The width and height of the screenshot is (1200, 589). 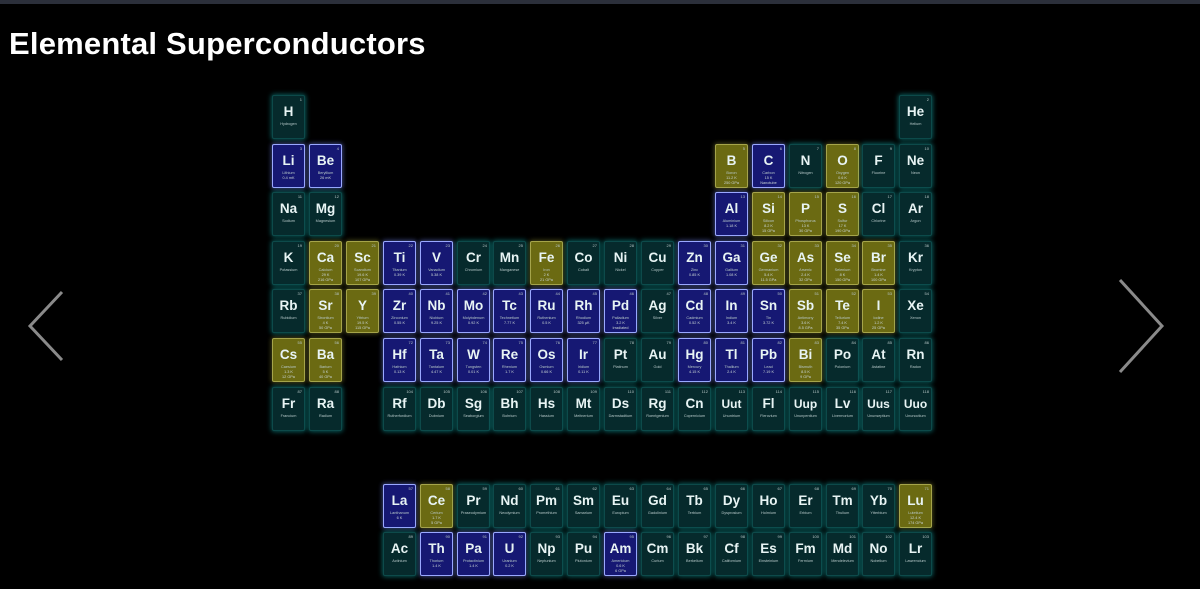 What do you see at coordinates (731, 214) in the screenshot?
I see `element-tile-al: 13 Al Aluminium 1.18 K` at bounding box center [731, 214].